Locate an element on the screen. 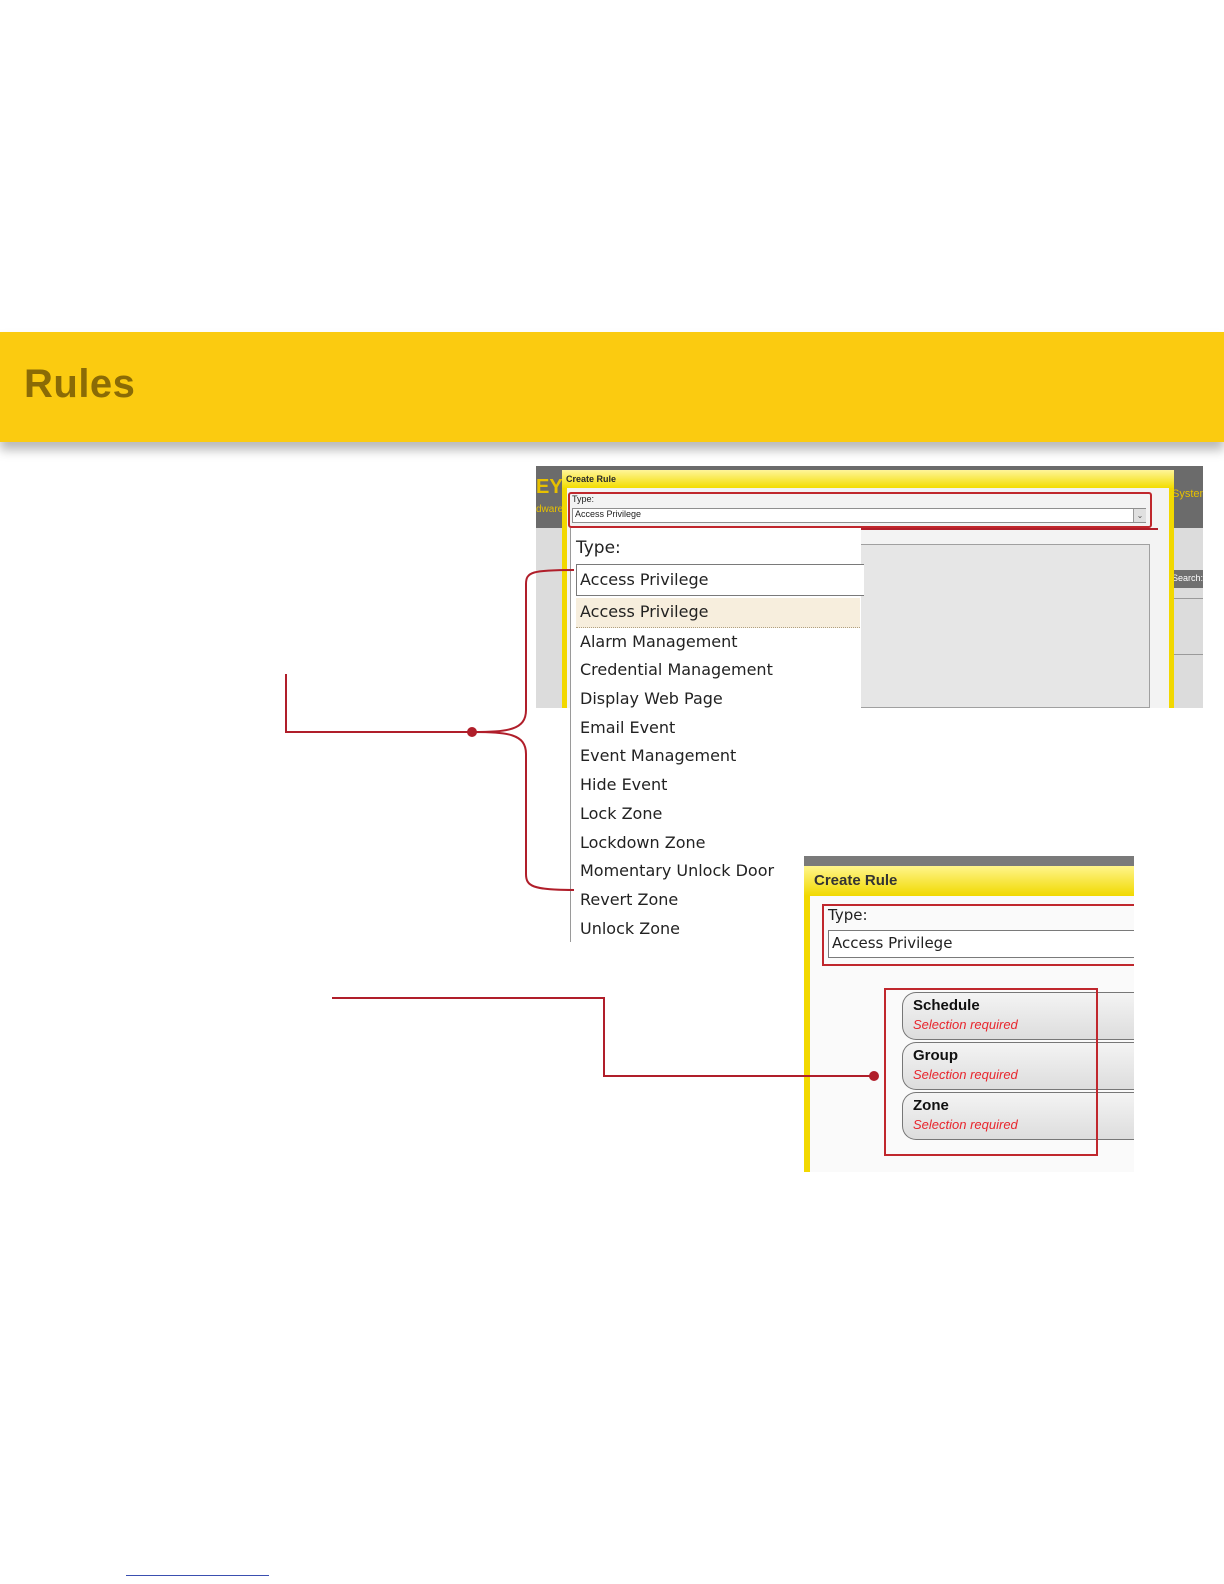 This screenshot has width=1224, height=1584. system-menu-link: System is located at coordinates (1187, 494).